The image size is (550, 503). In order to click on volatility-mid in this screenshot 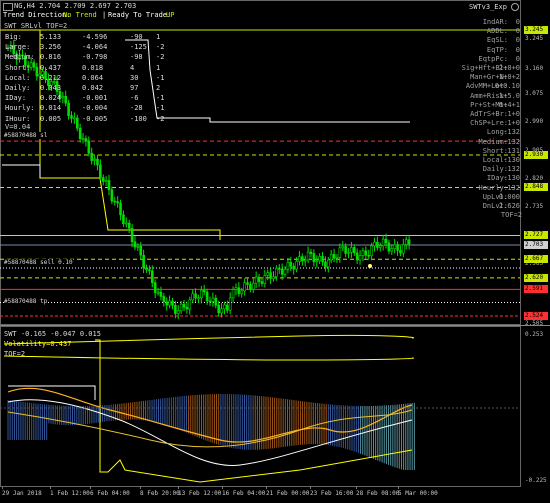, I will do `click(208, 358)`.